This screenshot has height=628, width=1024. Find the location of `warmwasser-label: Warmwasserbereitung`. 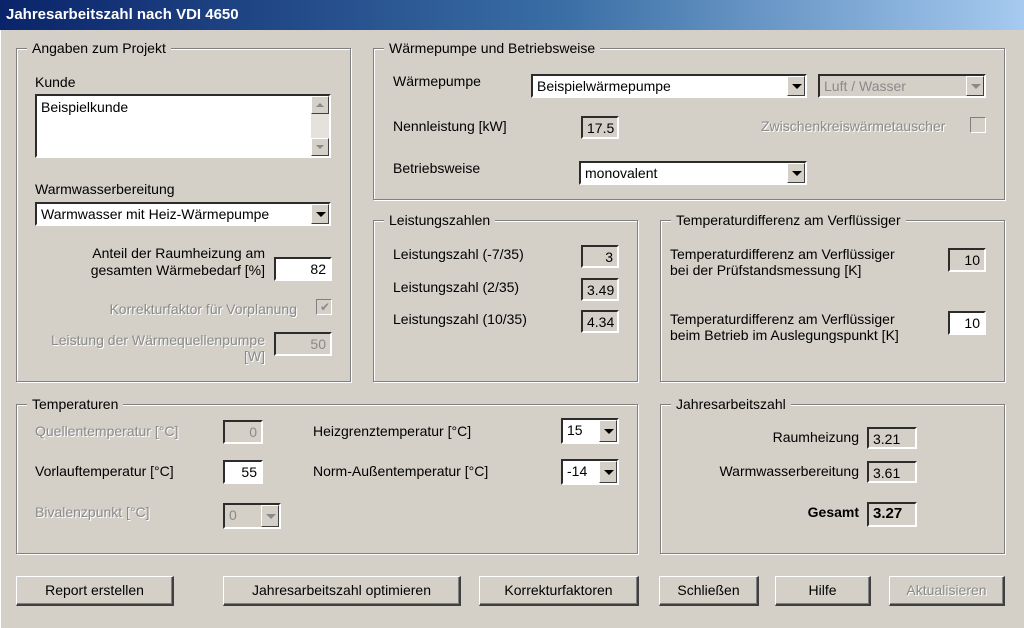

warmwasser-label: Warmwasserbereitung is located at coordinates (105, 189).